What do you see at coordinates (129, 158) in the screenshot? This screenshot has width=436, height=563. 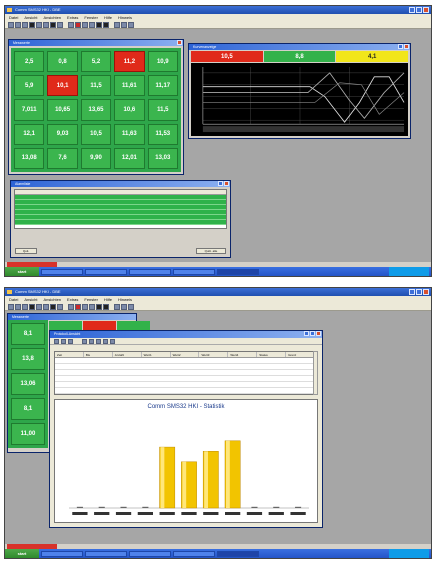 I see `measure-tile: 12,01` at bounding box center [129, 158].